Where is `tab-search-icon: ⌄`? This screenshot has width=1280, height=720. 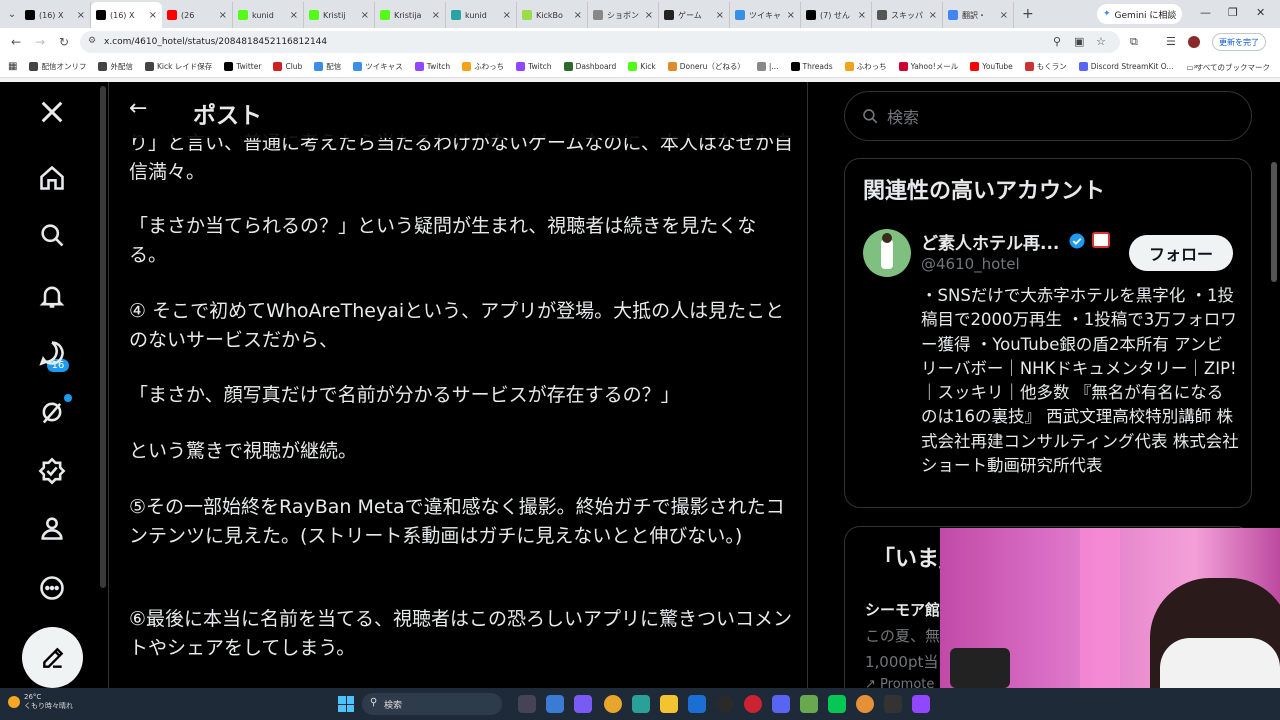
tab-search-icon: ⌄ is located at coordinates (12, 14).